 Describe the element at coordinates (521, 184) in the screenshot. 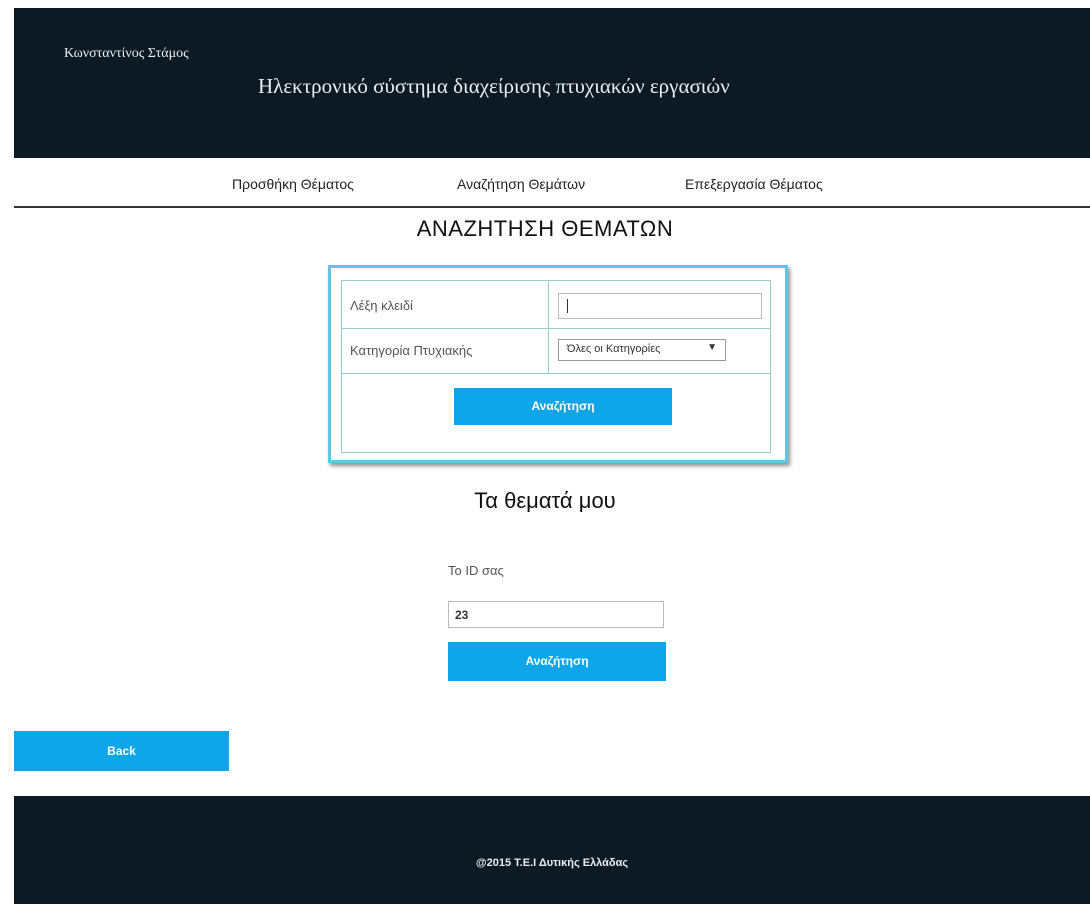

I see `nav-item-search-topics: Αναζήτηση Θεμάτων` at that location.